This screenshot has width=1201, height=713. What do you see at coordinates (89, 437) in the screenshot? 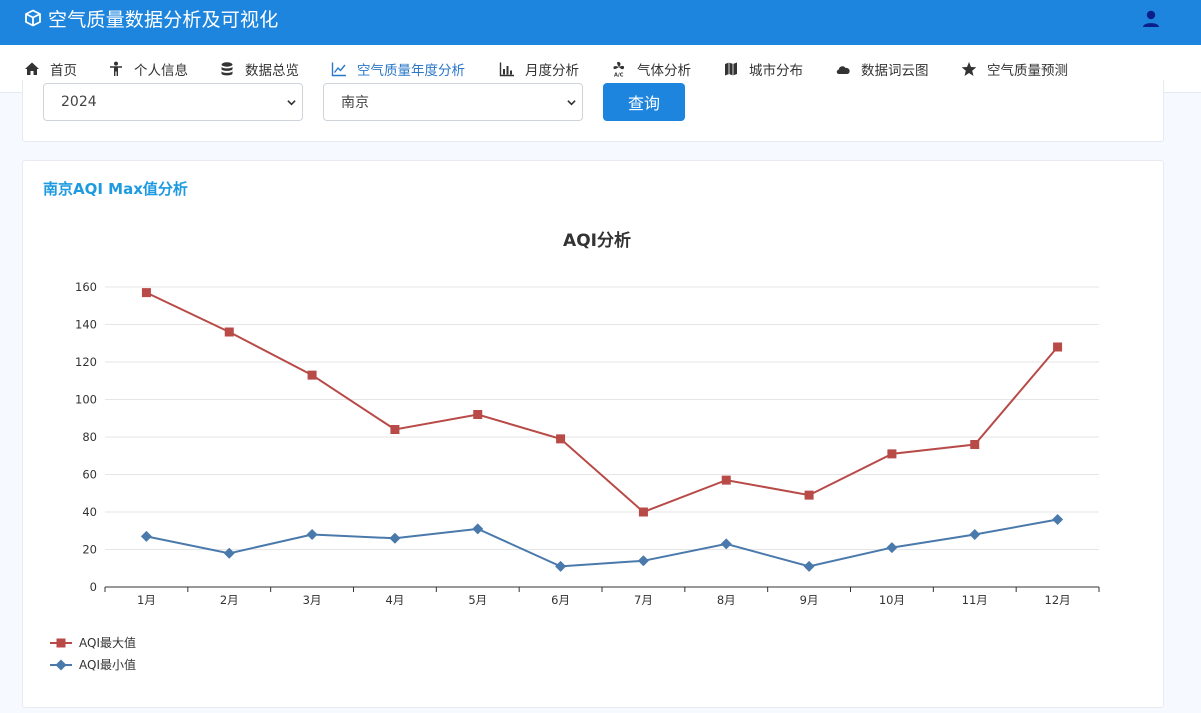
I see `y-tick-label: 80` at bounding box center [89, 437].